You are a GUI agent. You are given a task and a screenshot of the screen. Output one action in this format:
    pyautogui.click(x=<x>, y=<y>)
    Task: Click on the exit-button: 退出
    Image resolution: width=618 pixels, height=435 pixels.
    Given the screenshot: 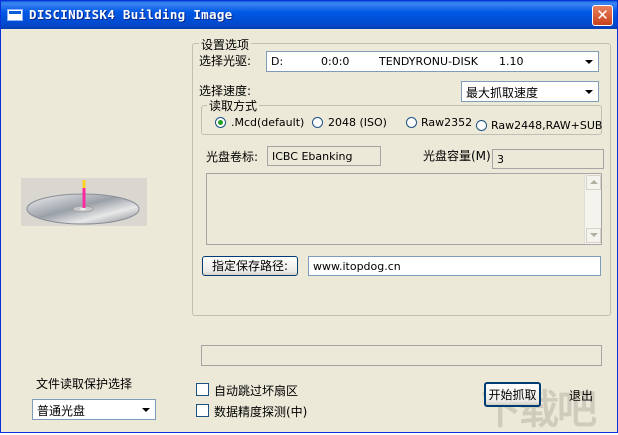 What is the action you would take?
    pyautogui.click(x=581, y=395)
    